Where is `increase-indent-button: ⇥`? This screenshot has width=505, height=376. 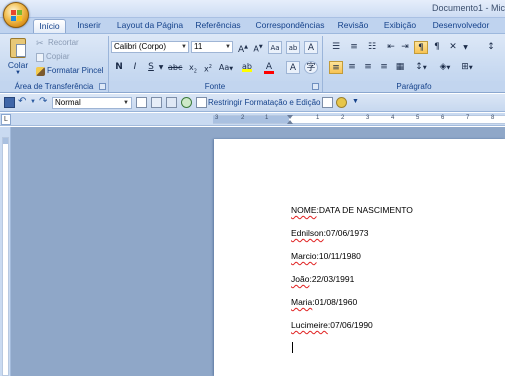 increase-indent-button: ⇥ is located at coordinates (405, 47).